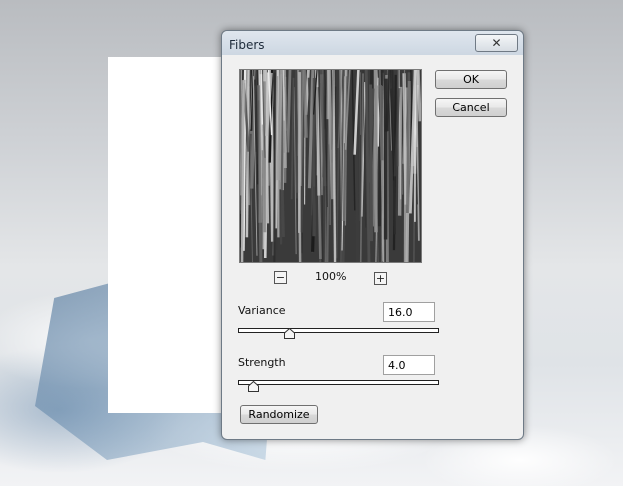  I want to click on zoom-level: 100%, so click(331, 276).